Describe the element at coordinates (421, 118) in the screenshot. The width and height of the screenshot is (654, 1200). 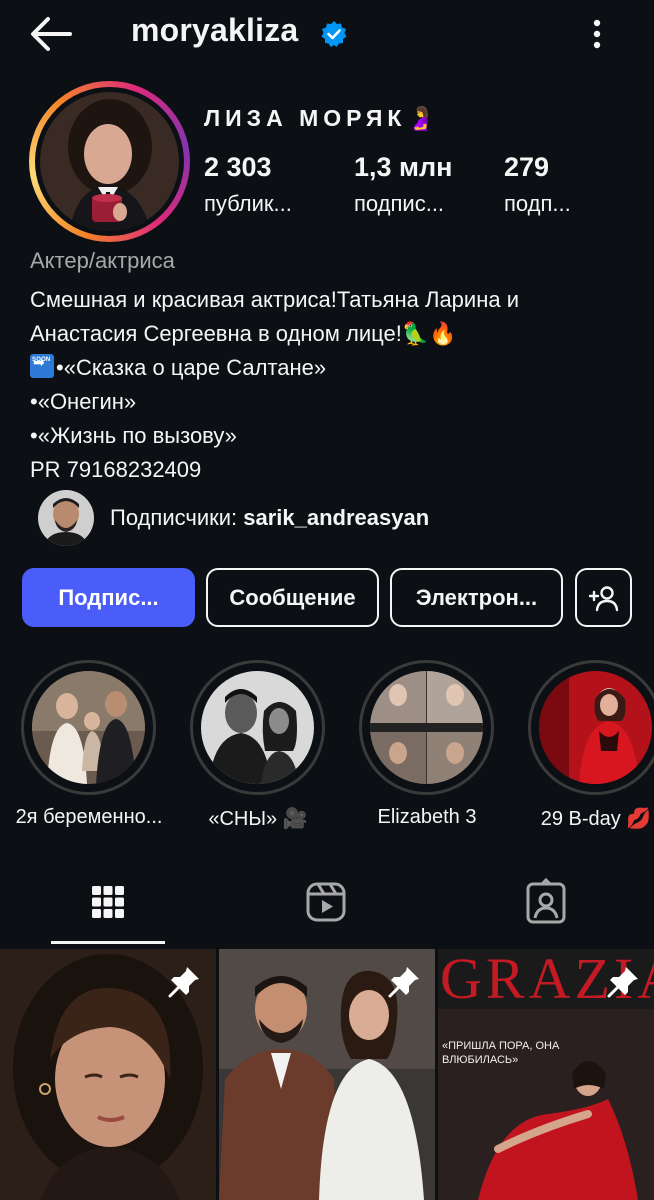
I see `pregnant-emoji-icon: 🤰` at that location.